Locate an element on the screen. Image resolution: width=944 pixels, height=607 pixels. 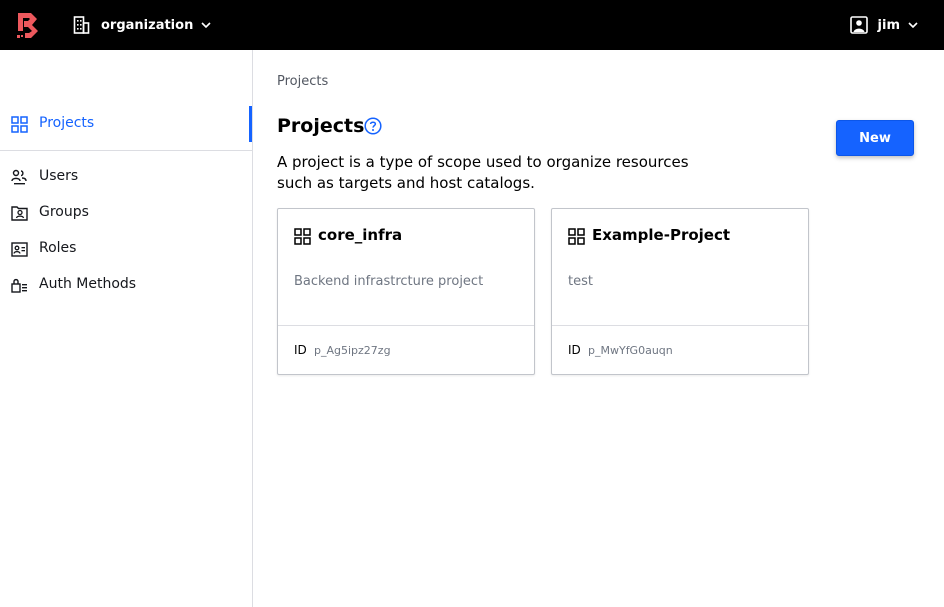
sidebar-item-label: Groups is located at coordinates (64, 212).